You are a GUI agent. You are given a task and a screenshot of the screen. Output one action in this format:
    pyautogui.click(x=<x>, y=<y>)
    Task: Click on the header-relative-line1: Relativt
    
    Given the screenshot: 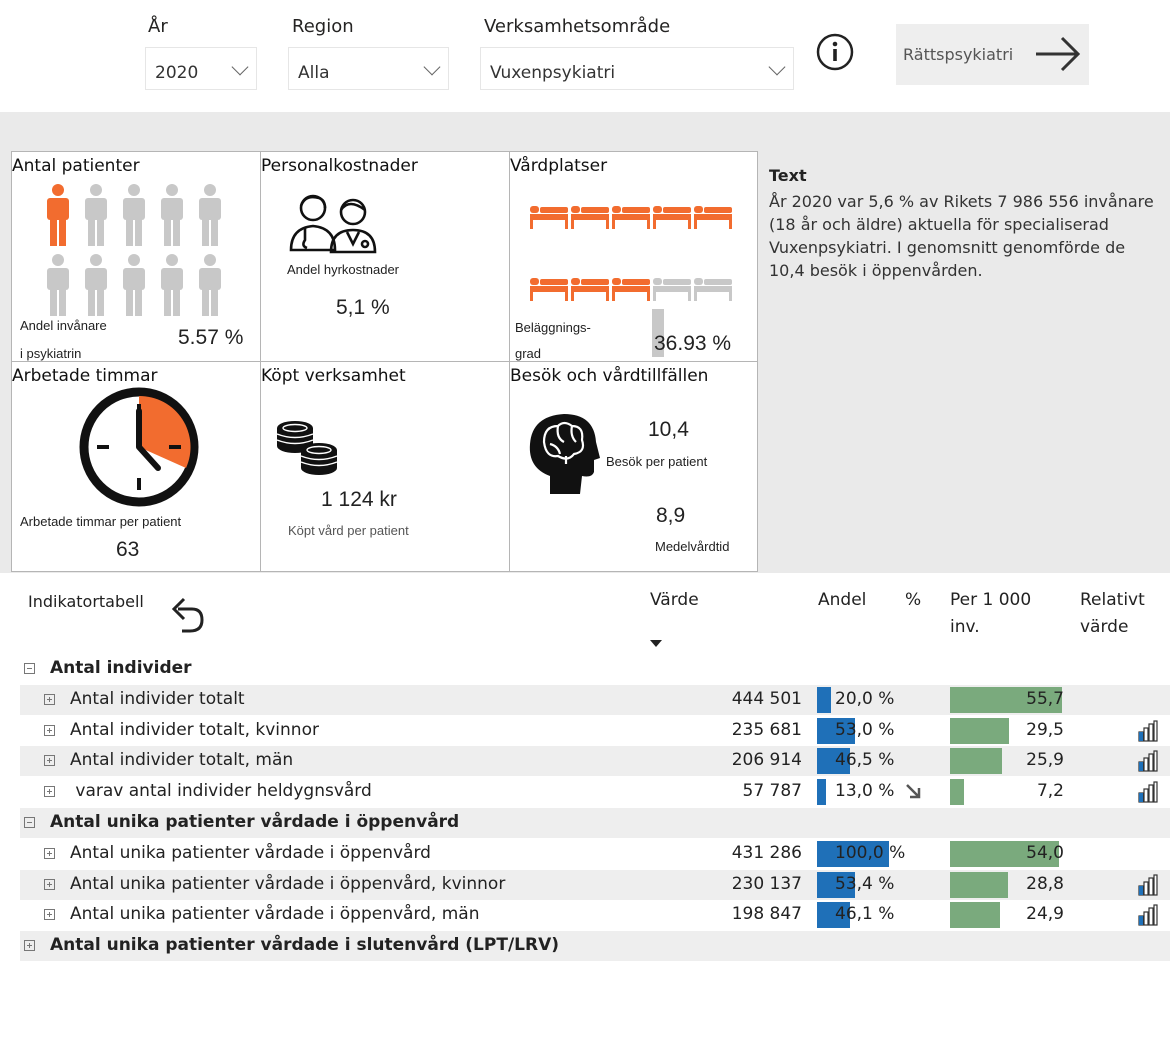 What is the action you would take?
    pyautogui.click(x=1112, y=600)
    